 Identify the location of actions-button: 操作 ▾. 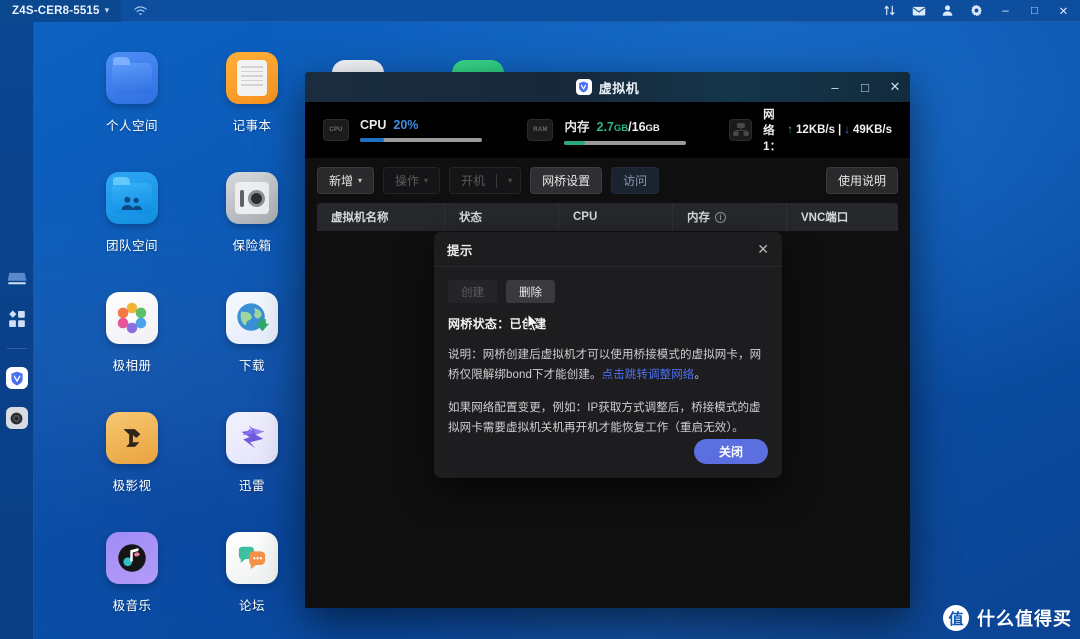
(412, 180).